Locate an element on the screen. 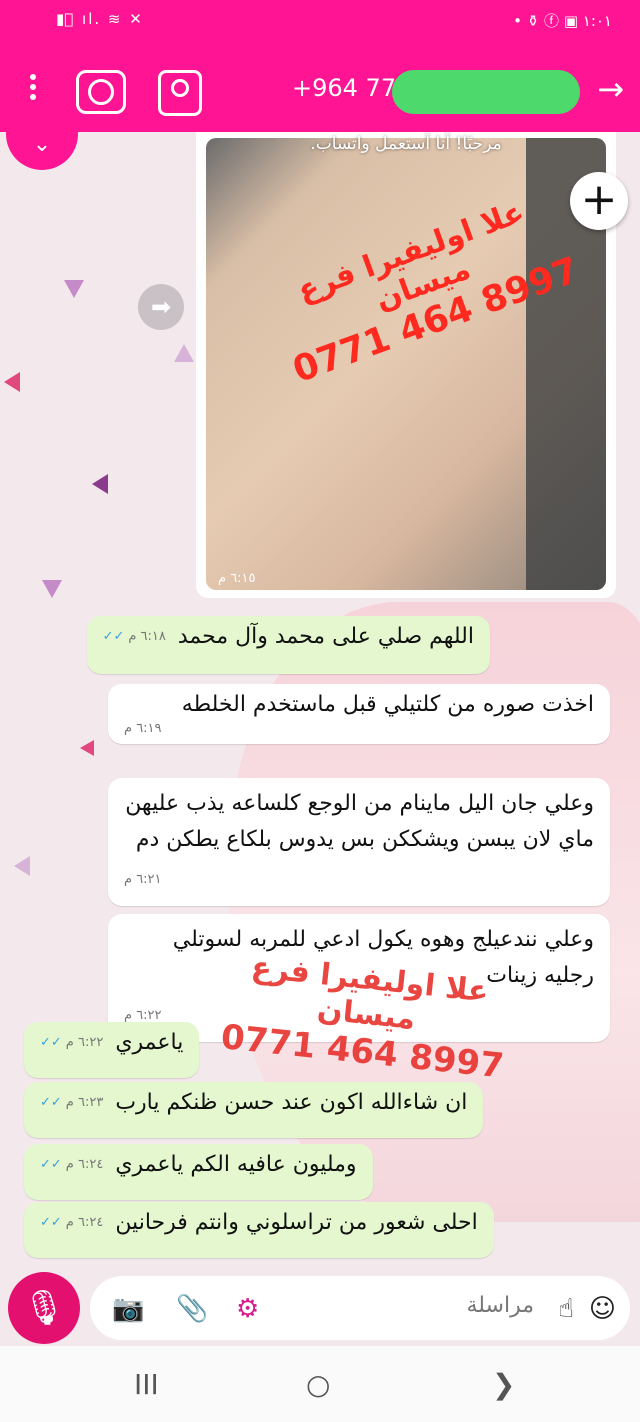  message-text: اللهم صلي على محمد وآل محمد is located at coordinates (325, 636).